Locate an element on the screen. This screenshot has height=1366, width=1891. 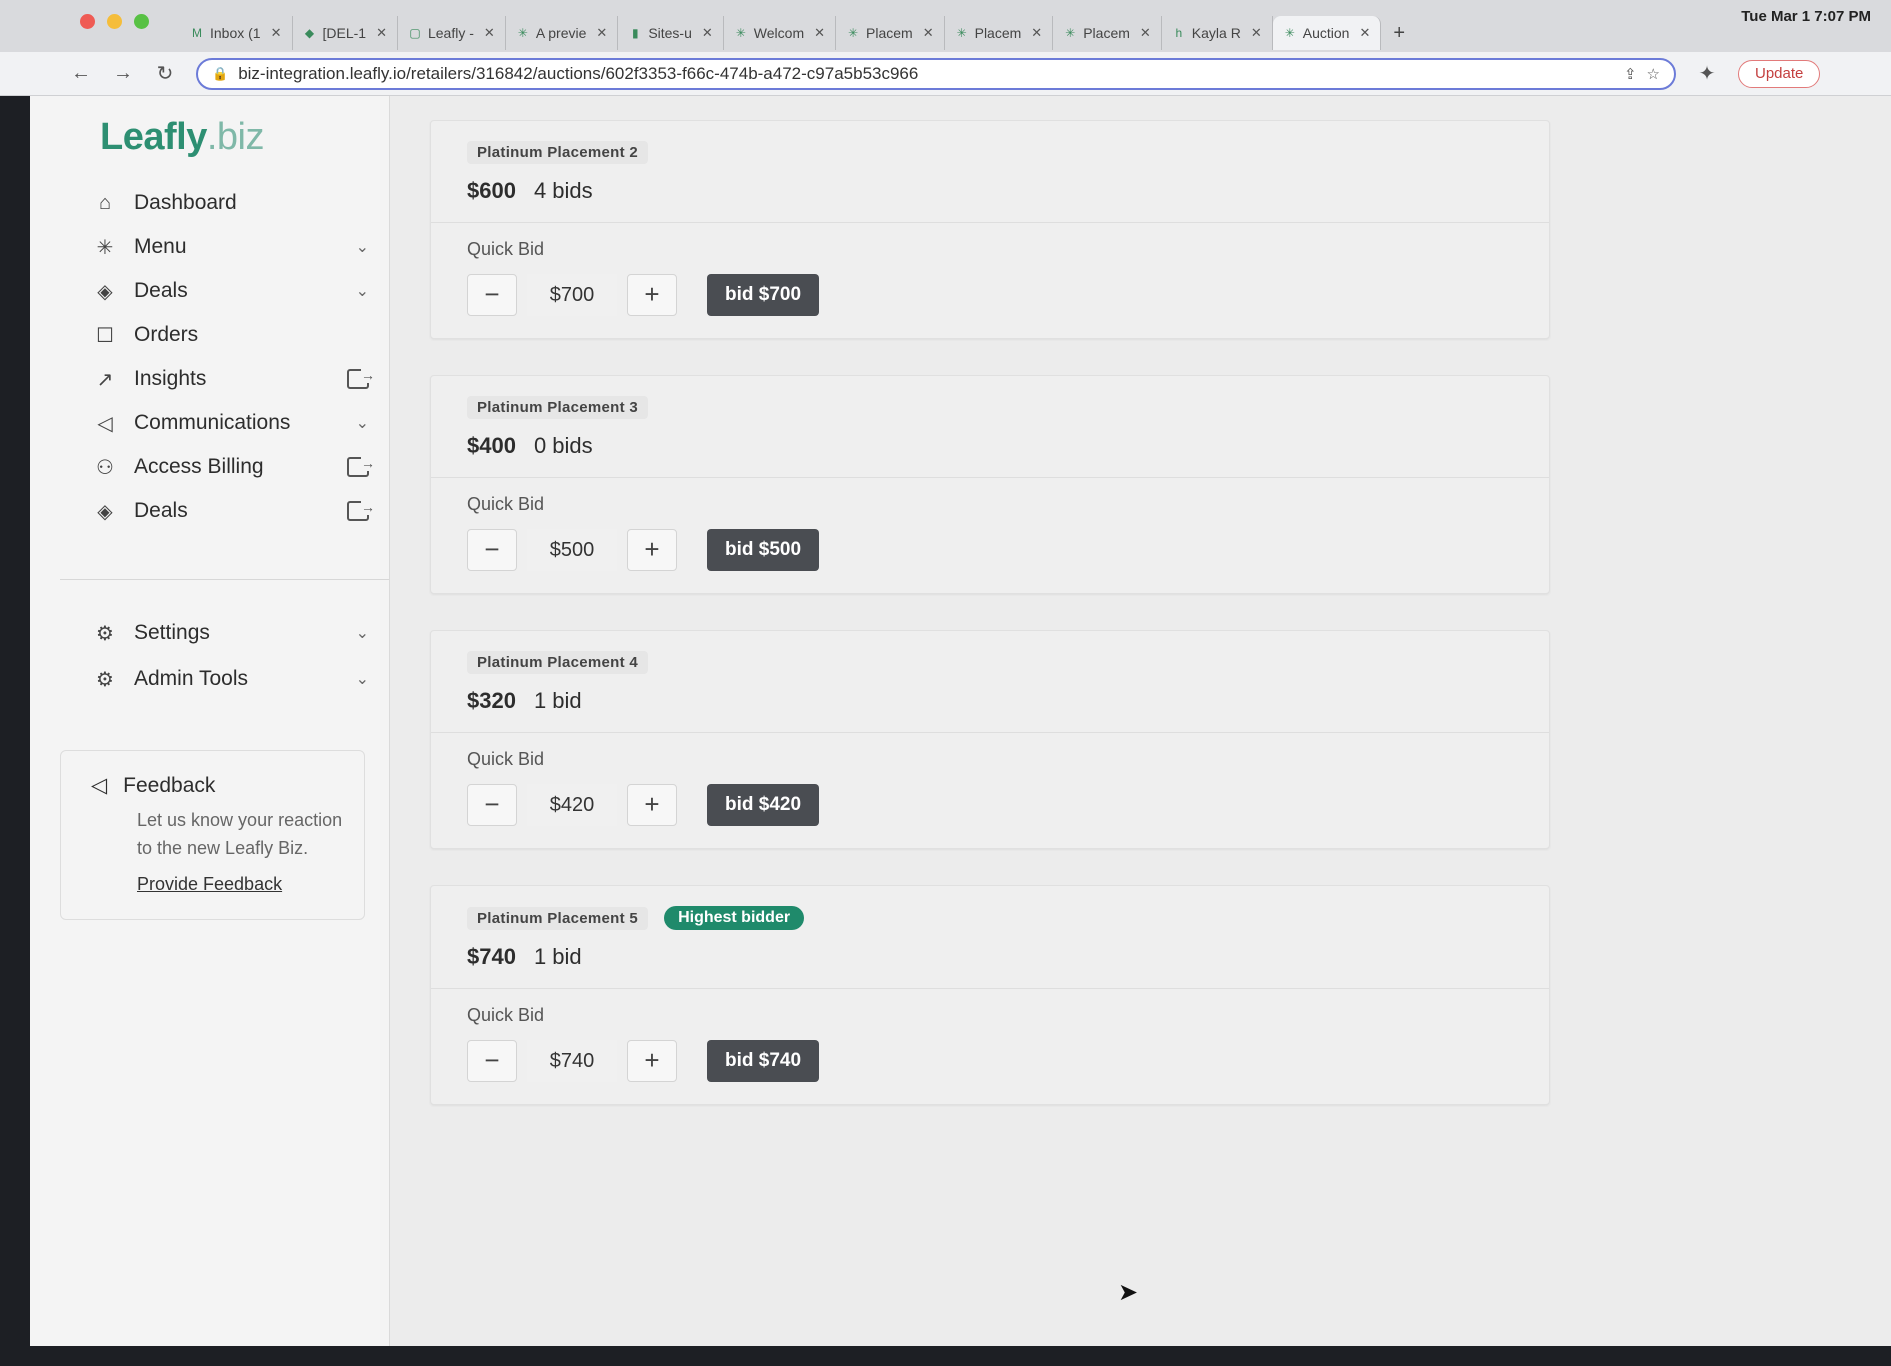
current-price: $320 is located at coordinates (491, 700).